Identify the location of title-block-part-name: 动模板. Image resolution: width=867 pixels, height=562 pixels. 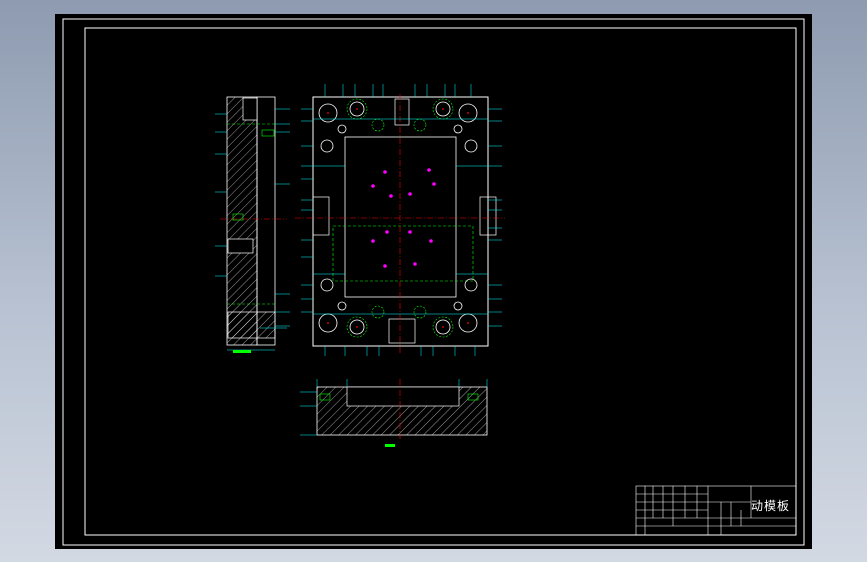
(771, 506).